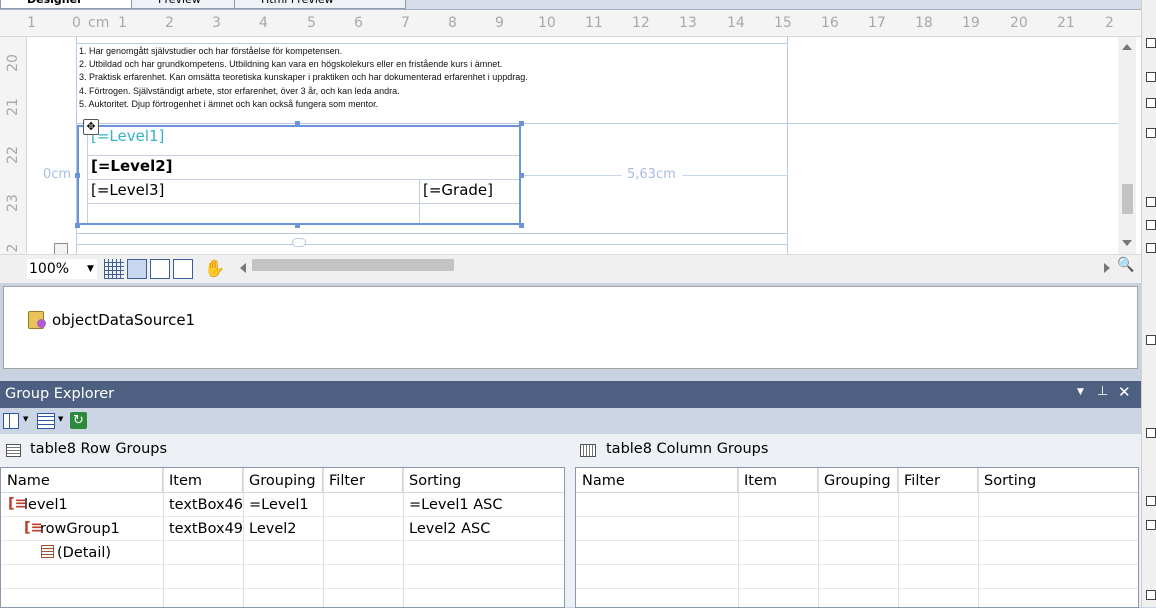 This screenshot has height=608, width=1156. I want to click on pin-icon: ⊥, so click(1102, 391).